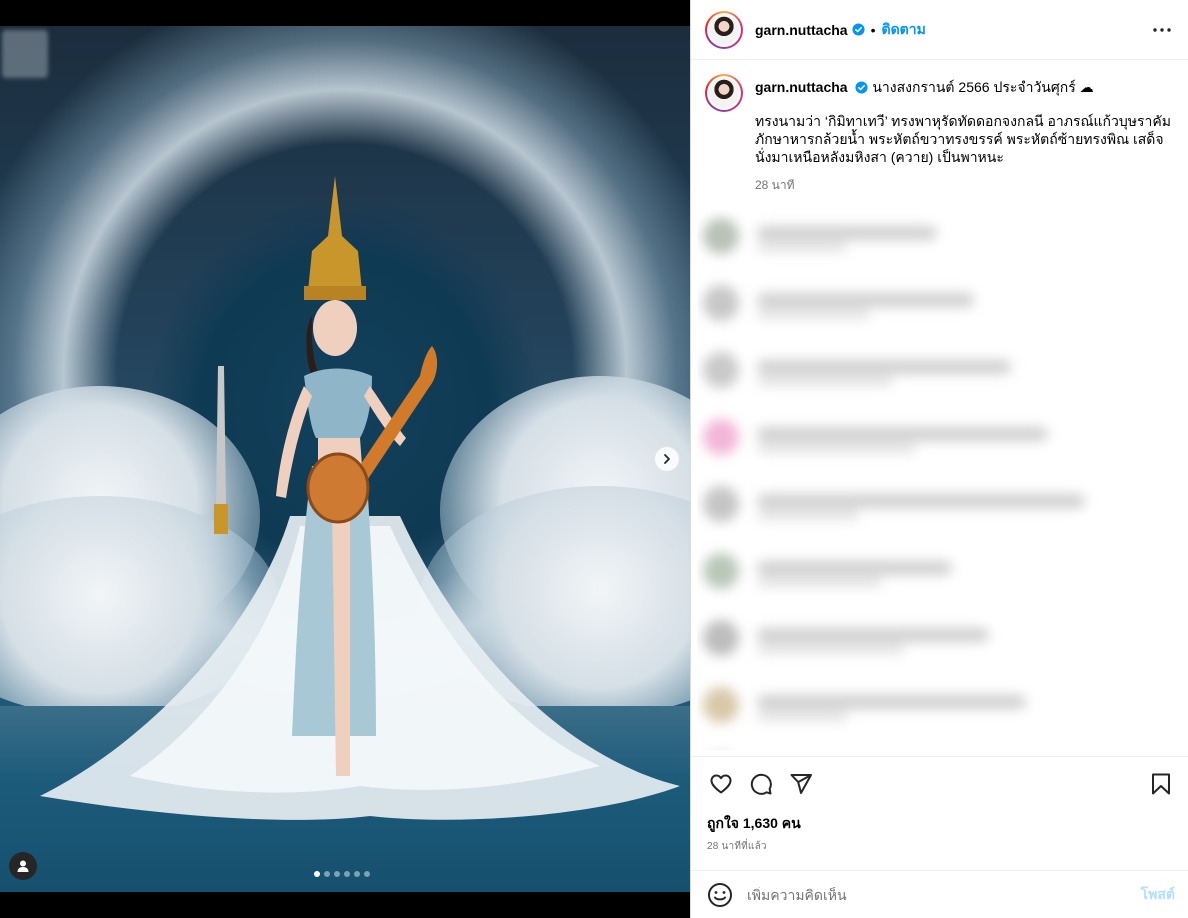  I want to click on comment-input, so click(944, 894).